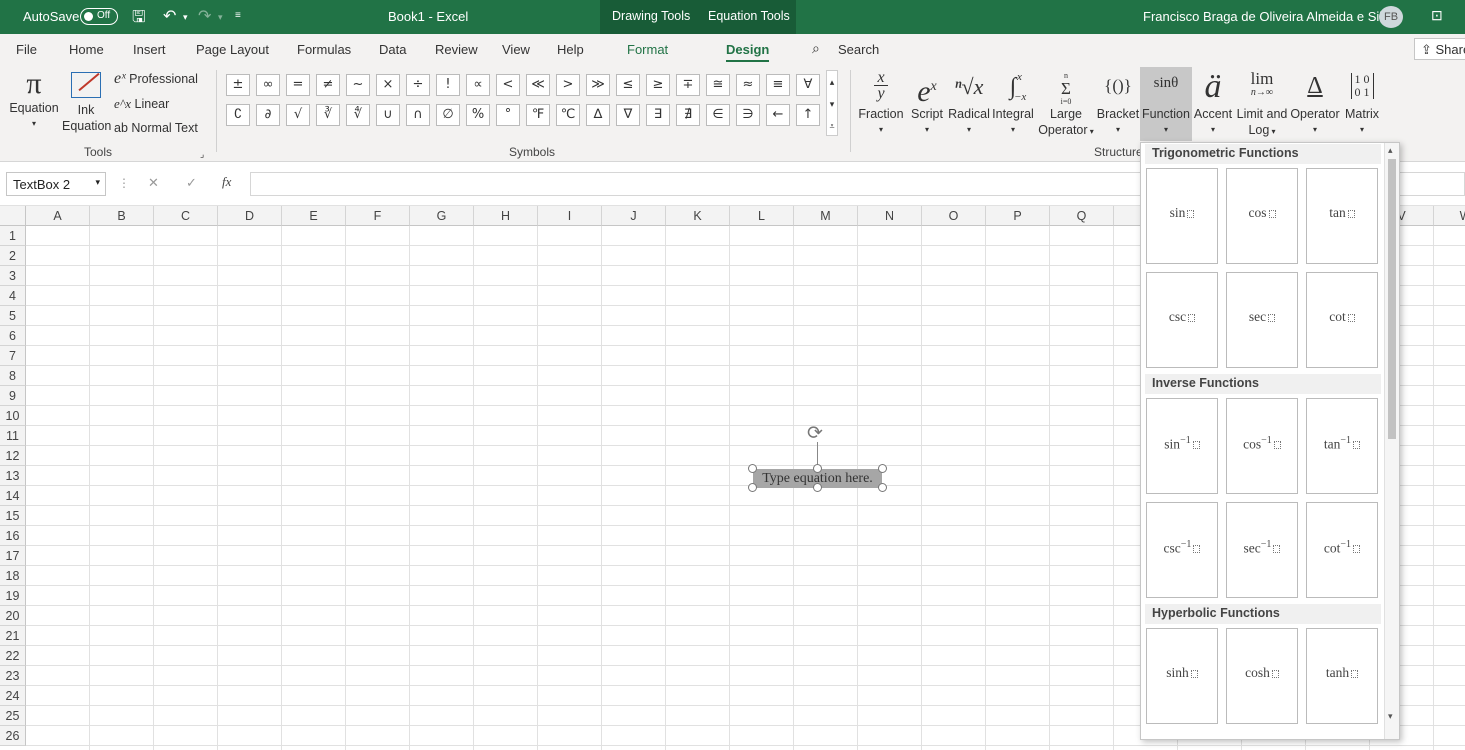  Describe the element at coordinates (153, 183) in the screenshot. I see `cancel-icon: ✕` at that location.